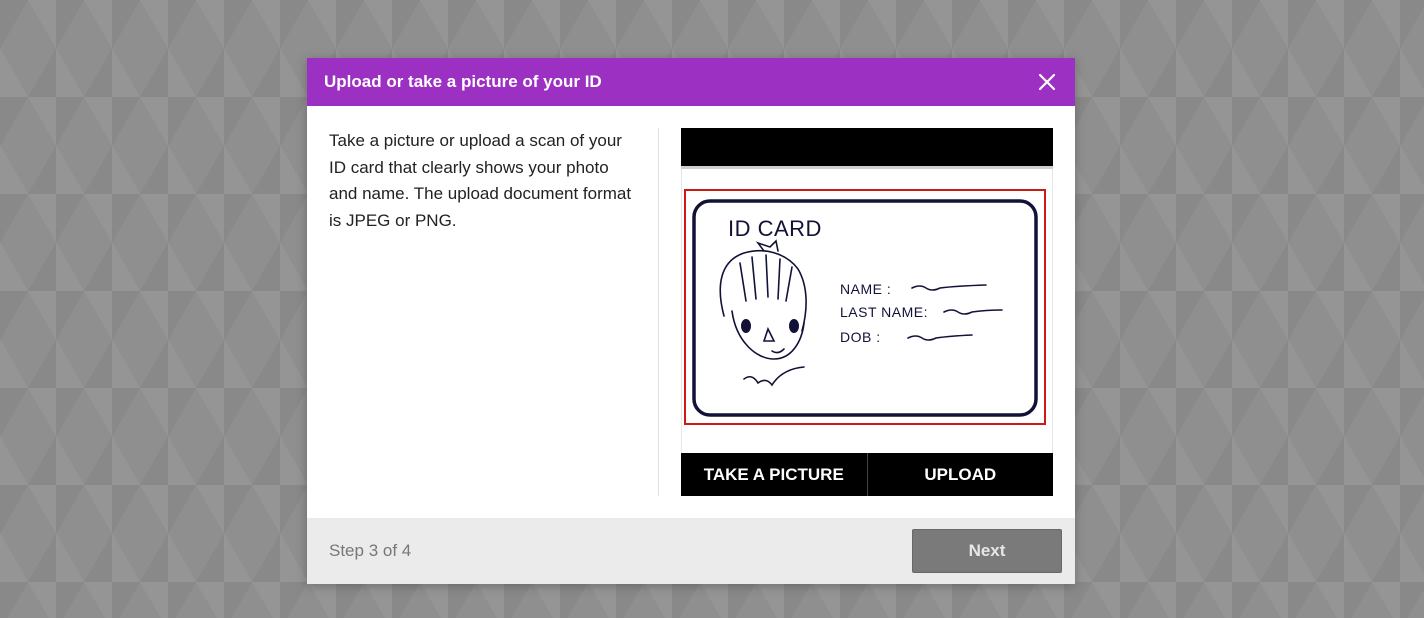 Image resolution: width=1424 pixels, height=618 pixels. I want to click on step-indicator: Step 3 of 4, so click(370, 550).